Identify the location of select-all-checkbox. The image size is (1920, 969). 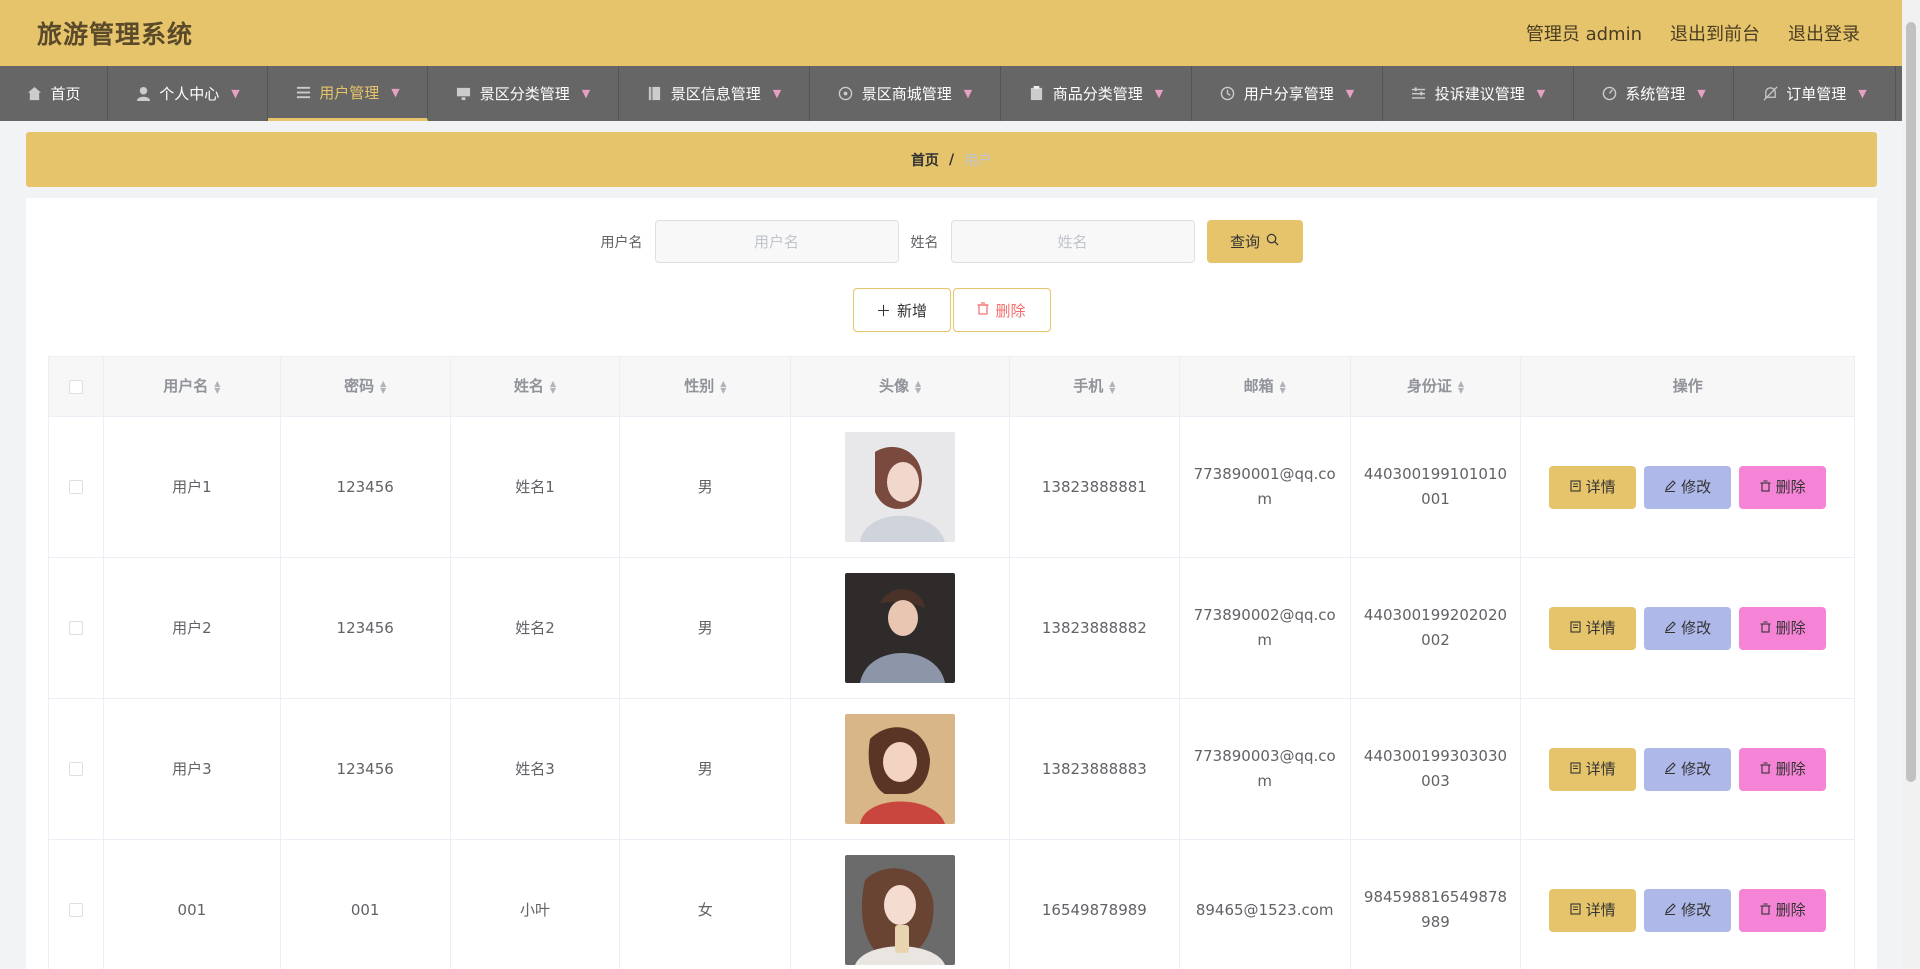
(75, 386).